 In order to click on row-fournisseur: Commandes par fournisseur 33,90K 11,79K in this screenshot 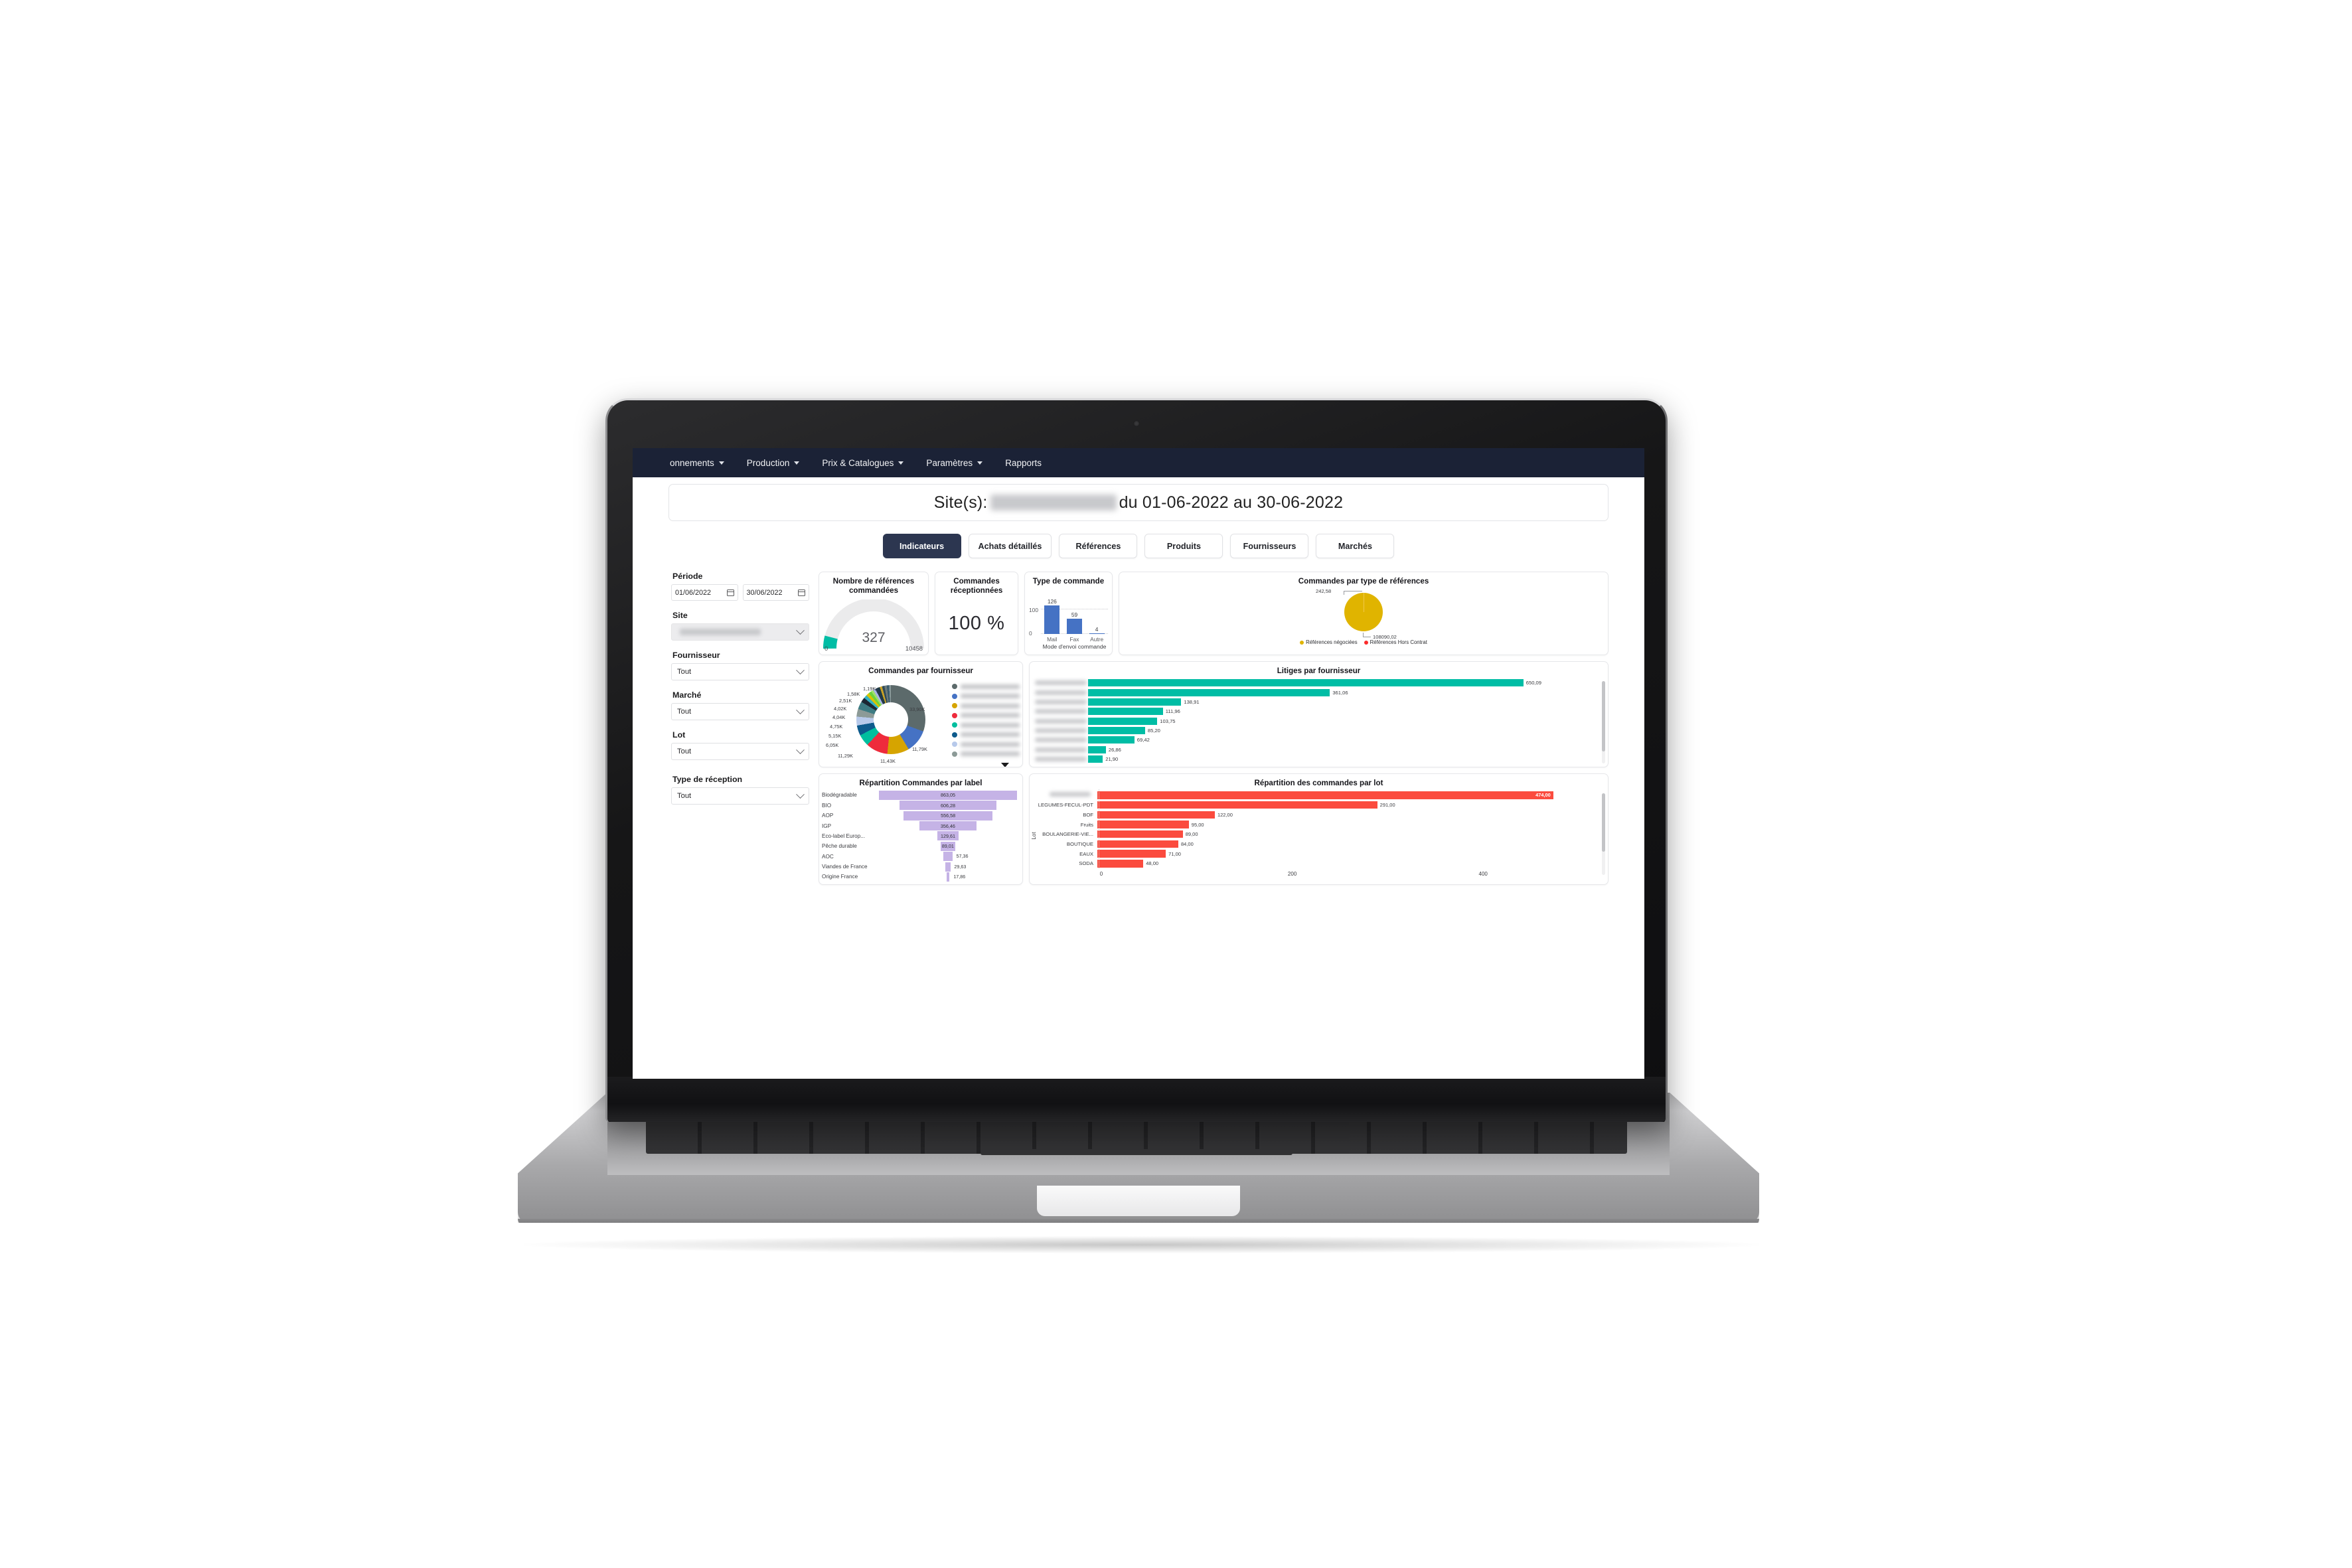, I will do `click(1214, 714)`.